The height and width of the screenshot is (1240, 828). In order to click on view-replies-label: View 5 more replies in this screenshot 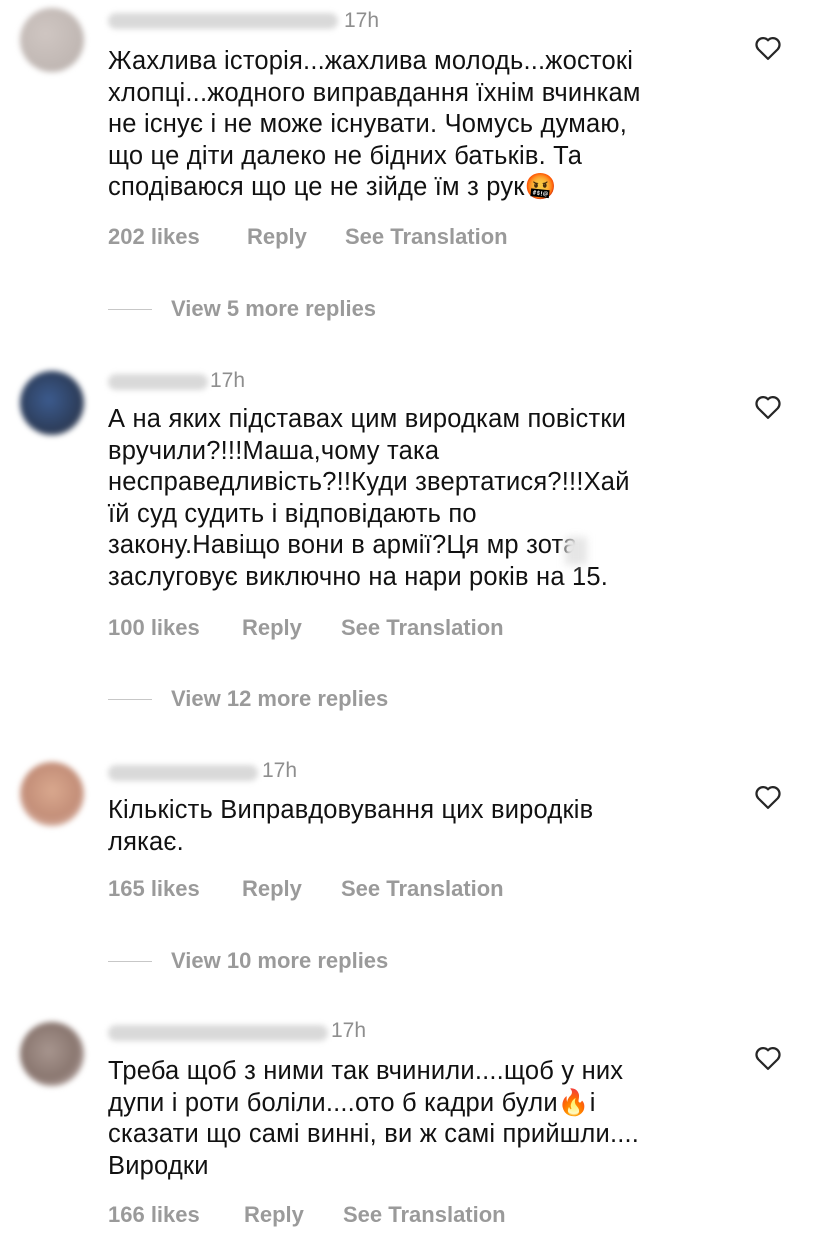, I will do `click(273, 309)`.